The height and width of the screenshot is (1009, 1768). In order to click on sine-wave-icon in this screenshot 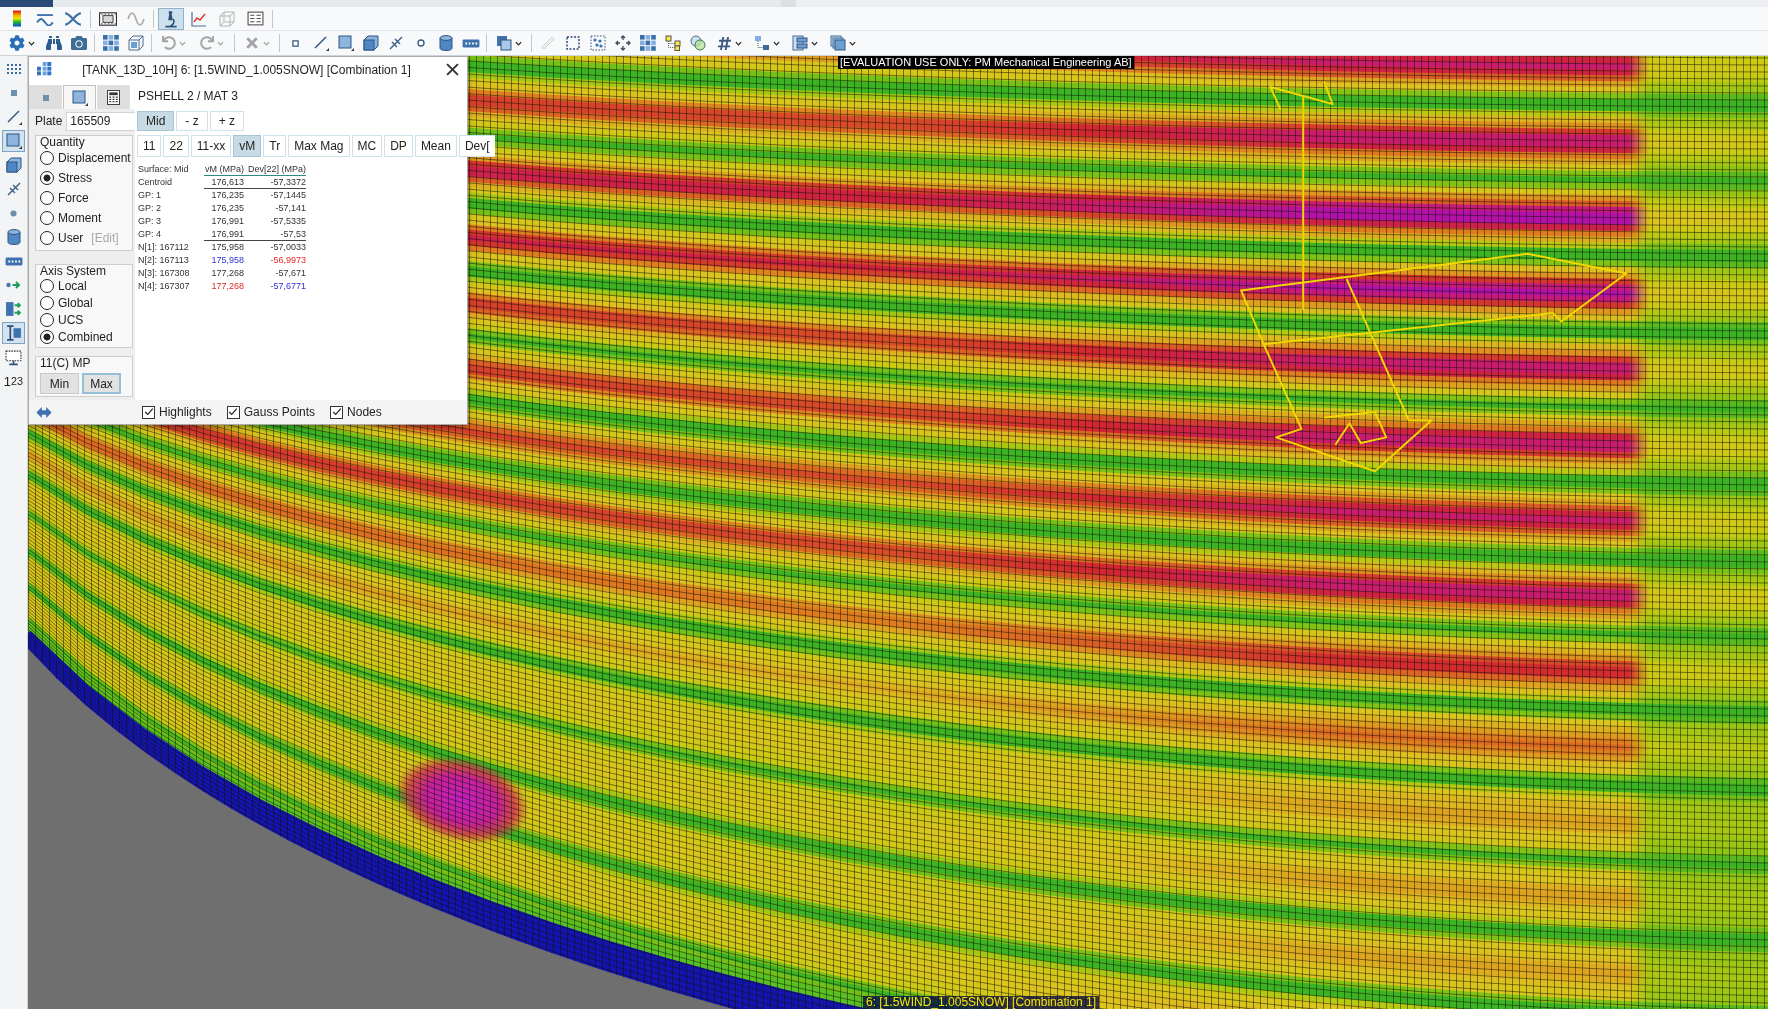, I will do `click(136, 18)`.